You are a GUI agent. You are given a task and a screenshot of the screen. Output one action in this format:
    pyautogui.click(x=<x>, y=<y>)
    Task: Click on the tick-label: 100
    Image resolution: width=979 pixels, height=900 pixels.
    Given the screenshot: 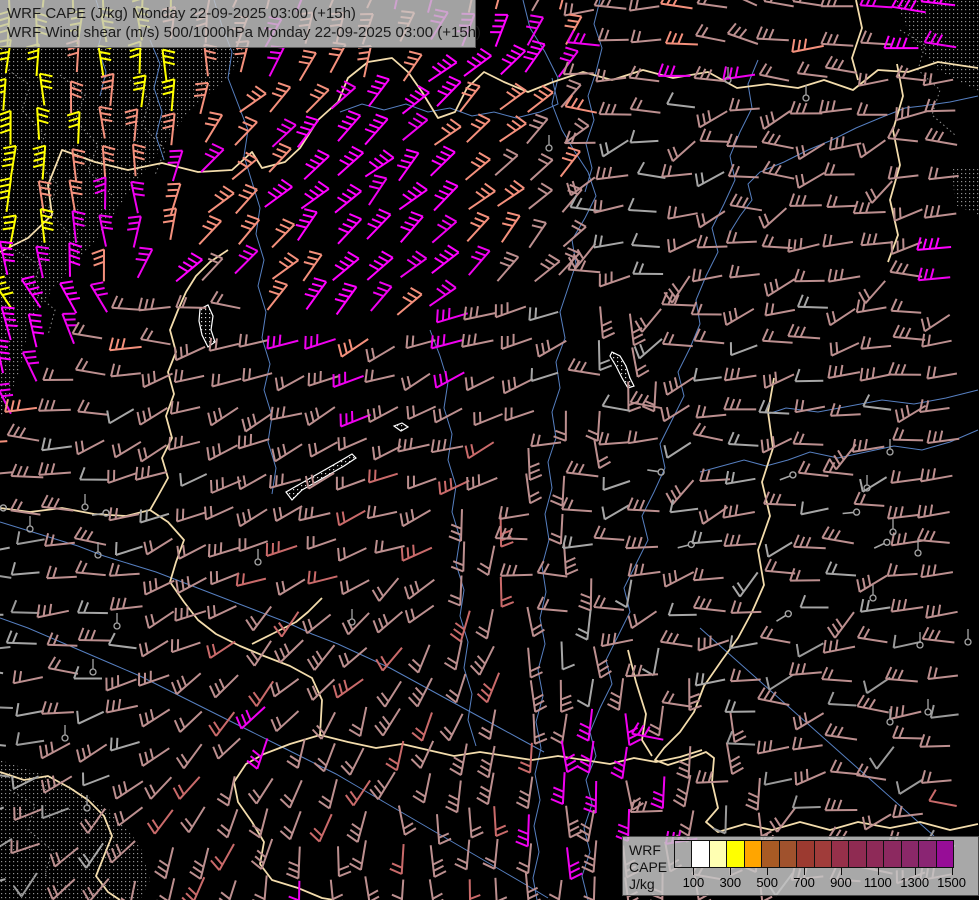 What is the action you would take?
    pyautogui.click(x=693, y=882)
    